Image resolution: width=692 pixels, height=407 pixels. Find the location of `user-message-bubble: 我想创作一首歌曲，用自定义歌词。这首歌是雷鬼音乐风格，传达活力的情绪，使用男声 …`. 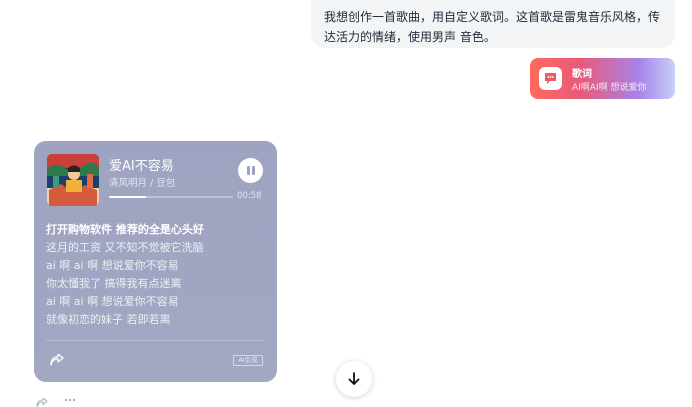

user-message-bubble: 我想创作一首歌曲，用自定义歌词。这首歌是雷鬼音乐风格，传达活力的情绪，使用男声 … is located at coordinates (493, 24).